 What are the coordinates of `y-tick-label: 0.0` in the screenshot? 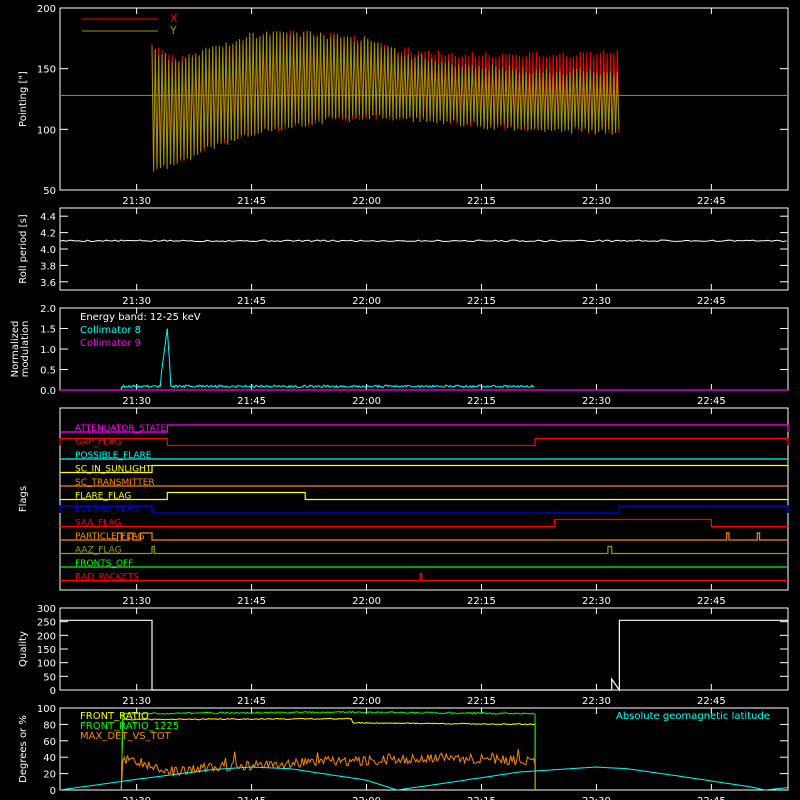 It's located at (48, 391).